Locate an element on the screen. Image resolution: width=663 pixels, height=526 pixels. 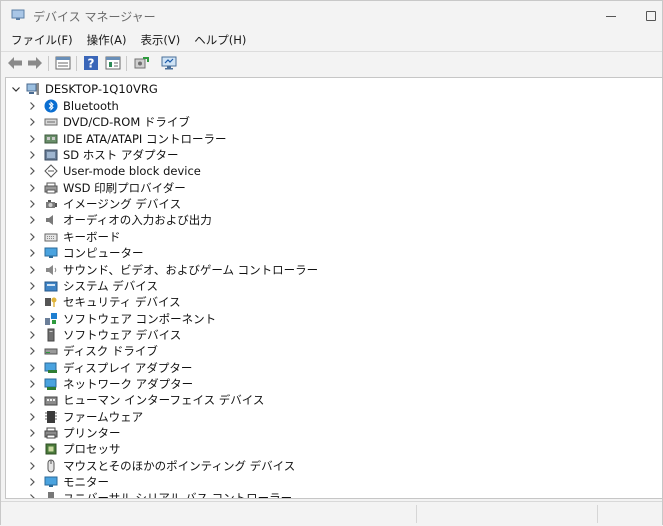
ide-controller-icon is located at coordinates (51, 139).